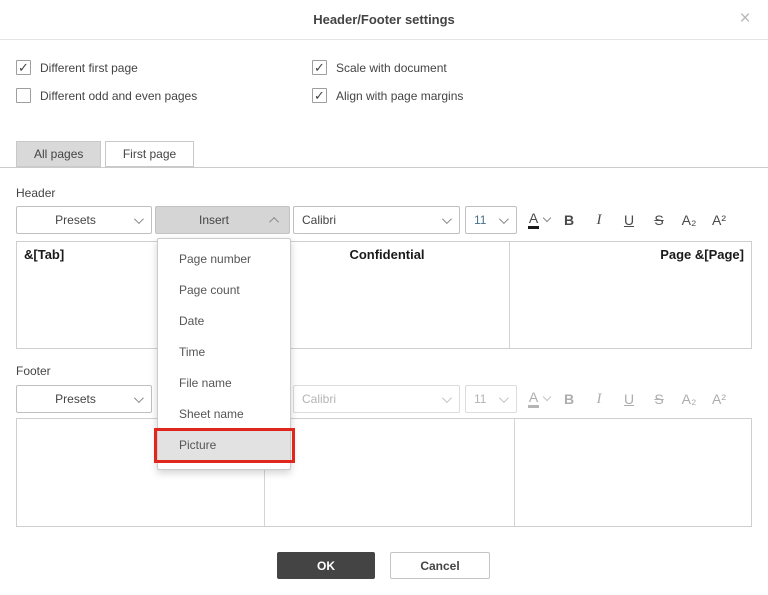  Describe the element at coordinates (33, 371) in the screenshot. I see `footer-section-label: Footer` at that location.